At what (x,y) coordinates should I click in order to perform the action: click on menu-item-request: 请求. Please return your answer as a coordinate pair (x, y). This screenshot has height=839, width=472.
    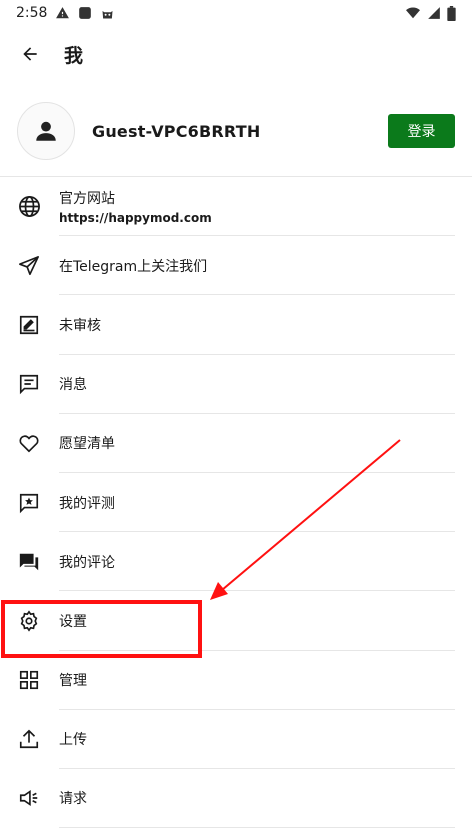
    Looking at the image, I should click on (236, 799).